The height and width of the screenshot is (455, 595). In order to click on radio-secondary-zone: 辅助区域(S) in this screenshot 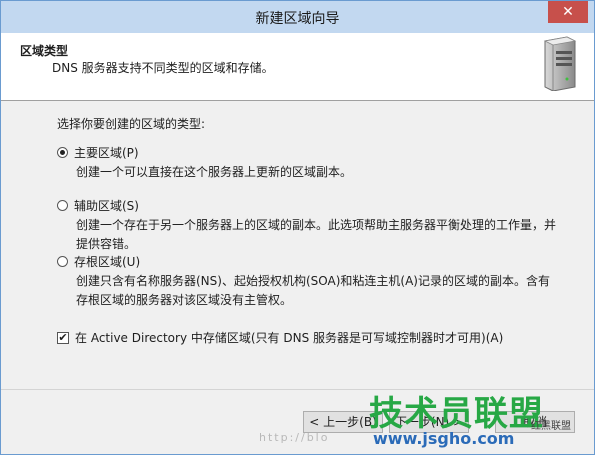, I will do `click(98, 205)`.